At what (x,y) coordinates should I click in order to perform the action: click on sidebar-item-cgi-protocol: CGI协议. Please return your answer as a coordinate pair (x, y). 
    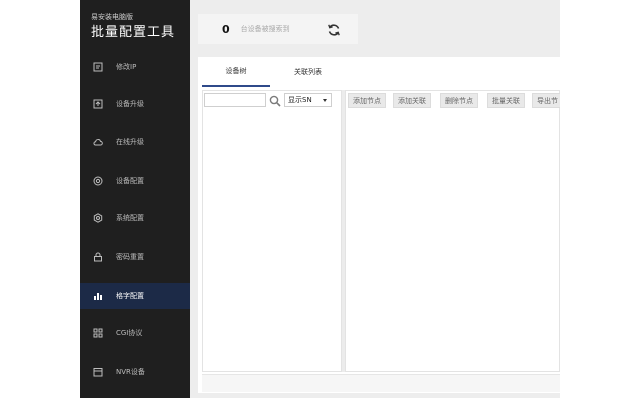
    Looking at the image, I should click on (135, 333).